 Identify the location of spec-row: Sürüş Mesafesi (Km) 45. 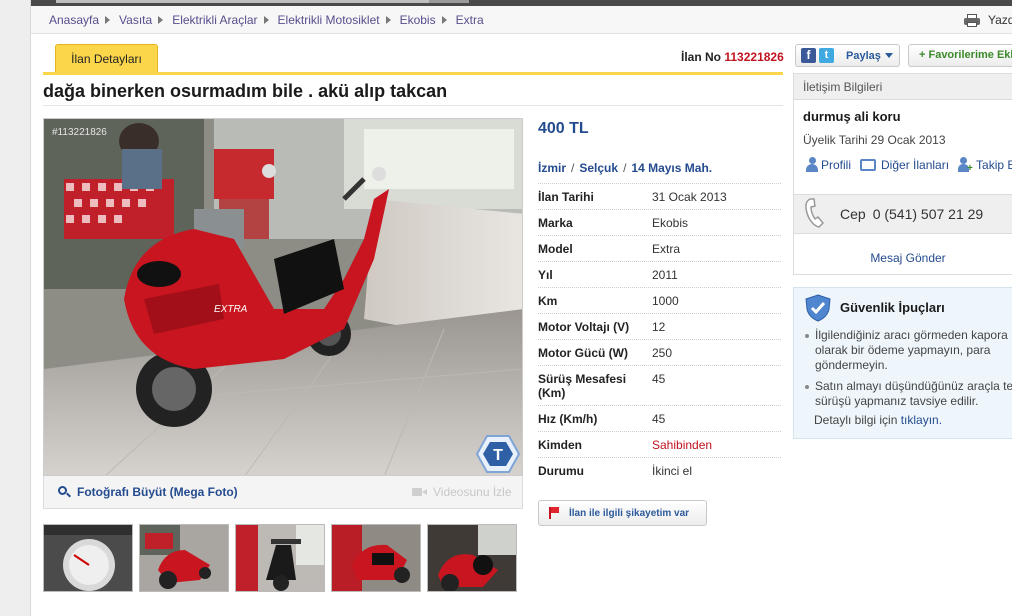
(659, 385).